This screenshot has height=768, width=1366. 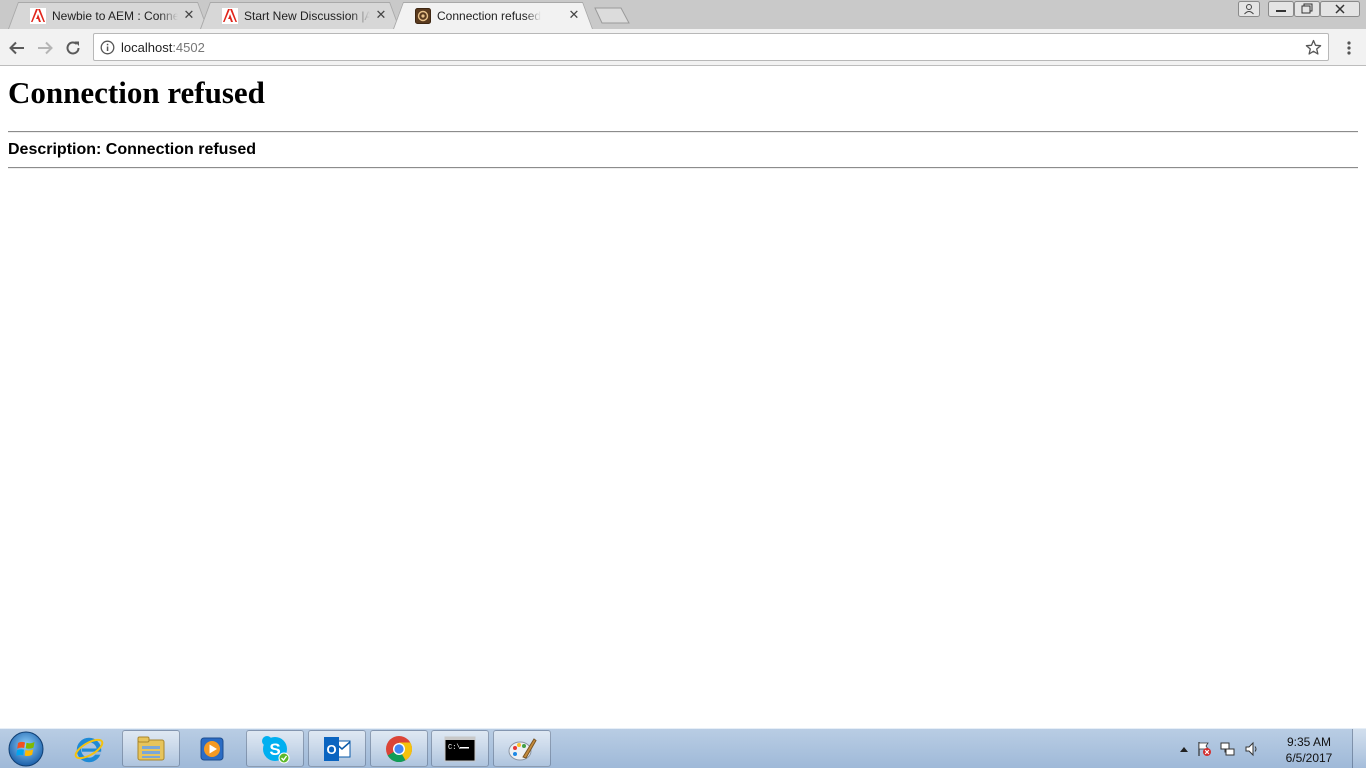 I want to click on skype-icon: S, so click(x=276, y=749).